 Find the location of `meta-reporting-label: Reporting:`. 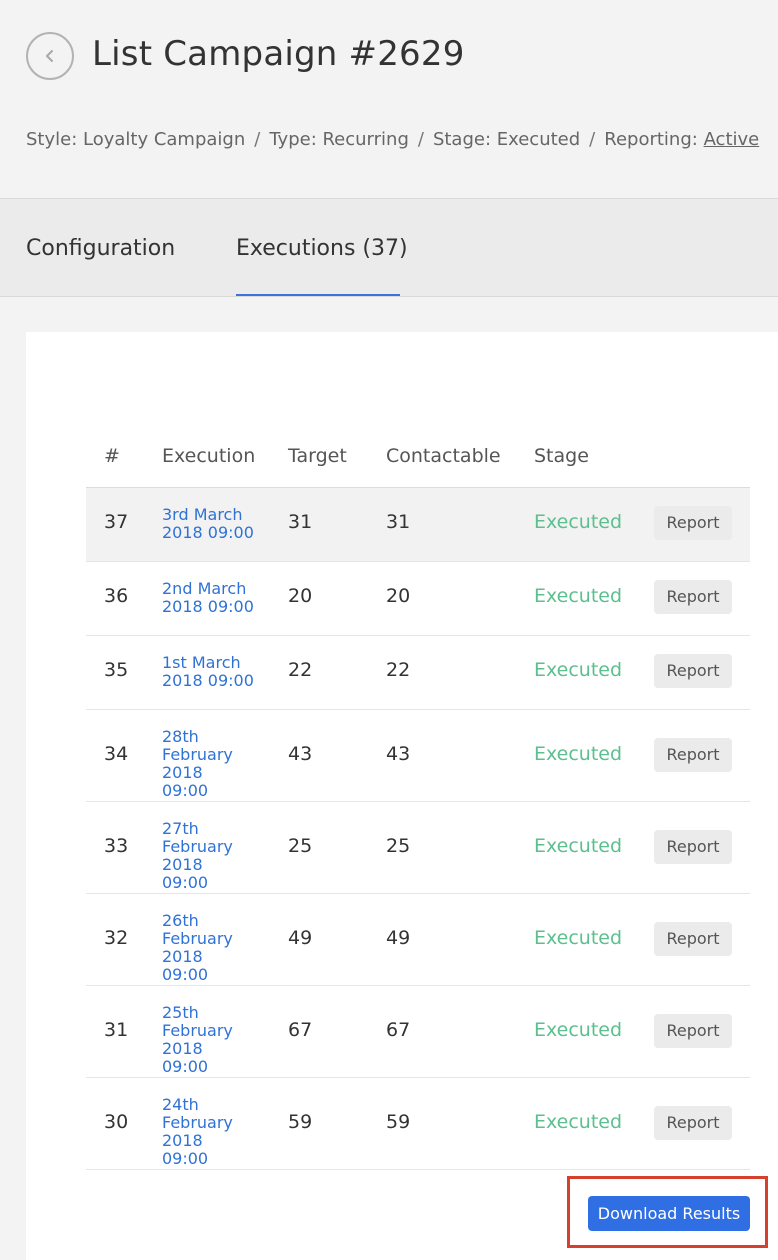

meta-reporting-label: Reporting: is located at coordinates (651, 139).